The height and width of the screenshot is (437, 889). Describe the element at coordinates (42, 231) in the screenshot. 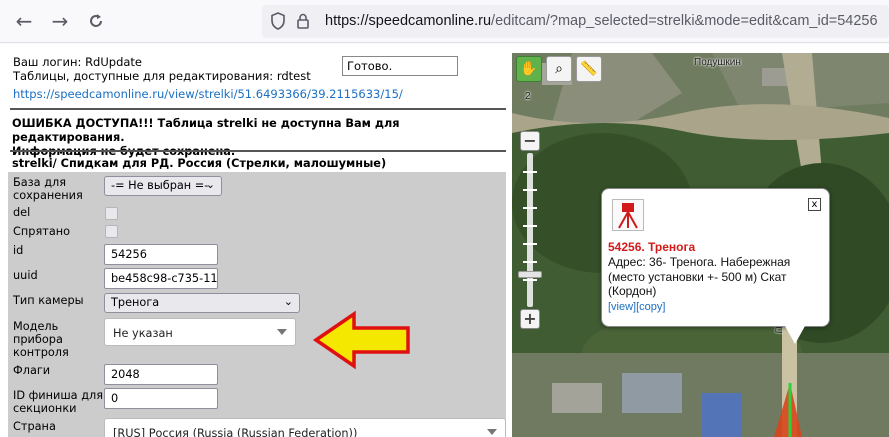

I see `hidden-label: Спрятано` at that location.